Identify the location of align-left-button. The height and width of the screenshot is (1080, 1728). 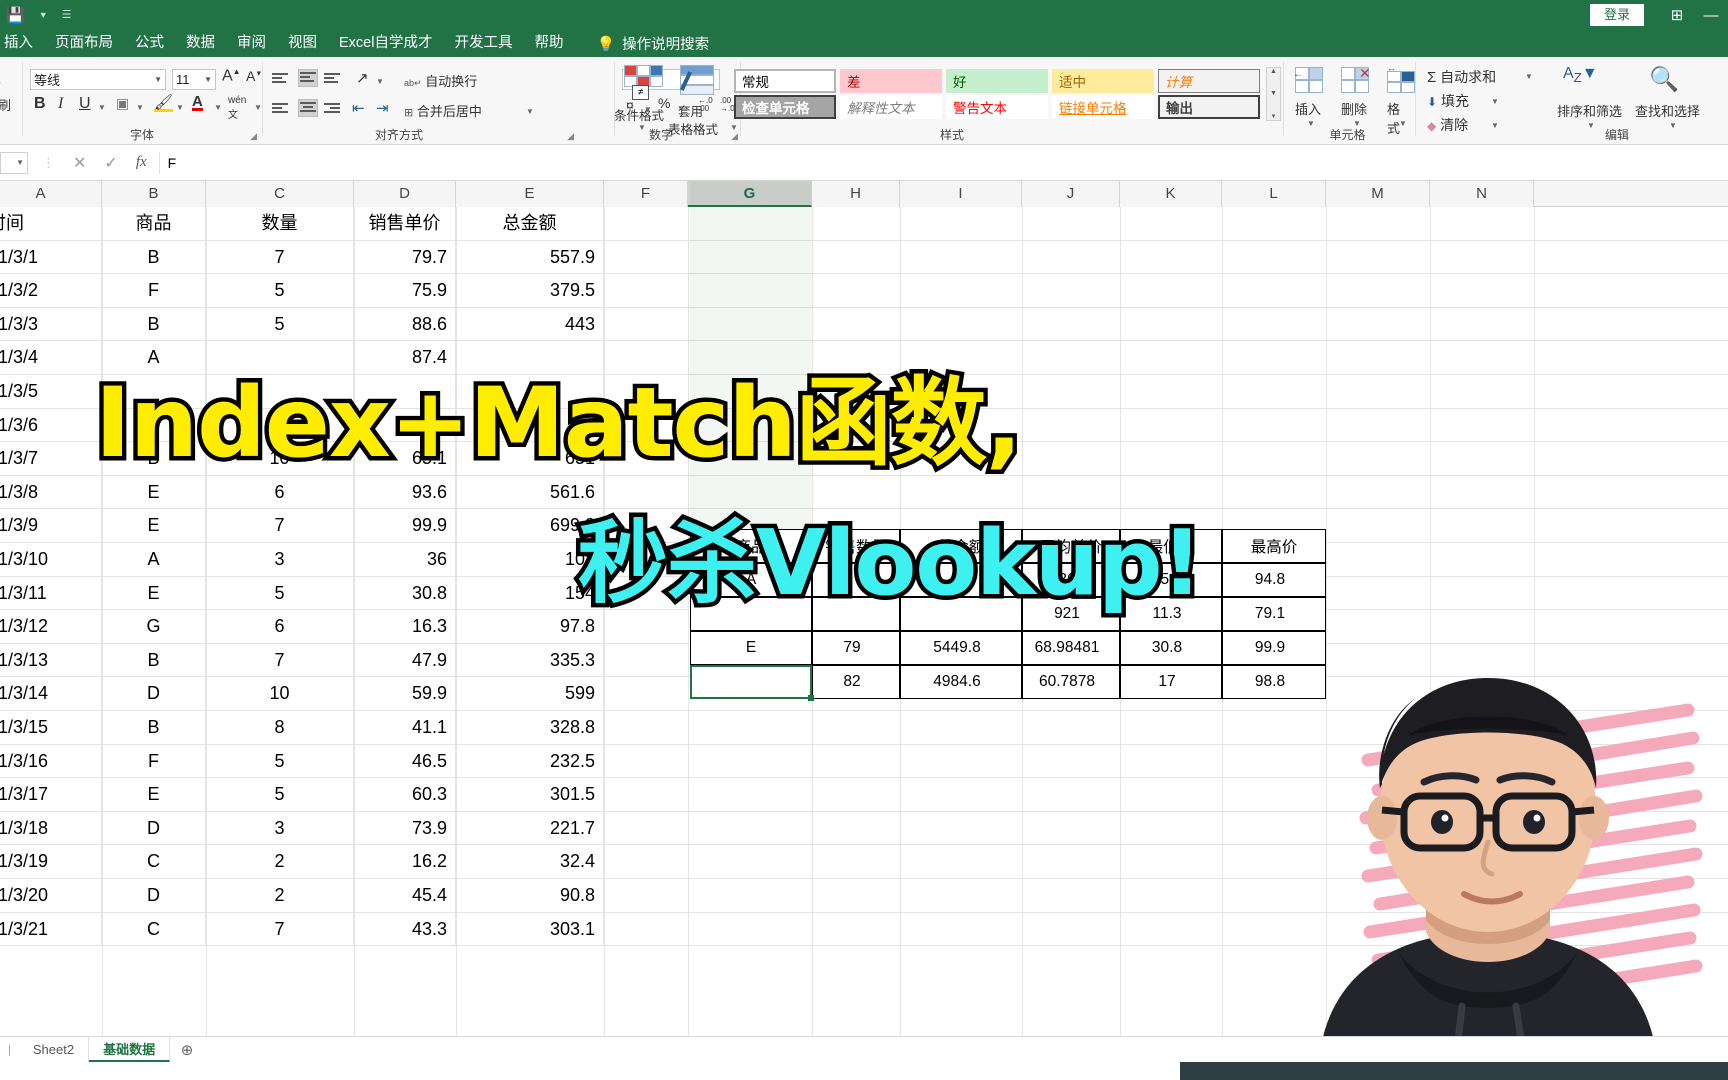
(282, 110).